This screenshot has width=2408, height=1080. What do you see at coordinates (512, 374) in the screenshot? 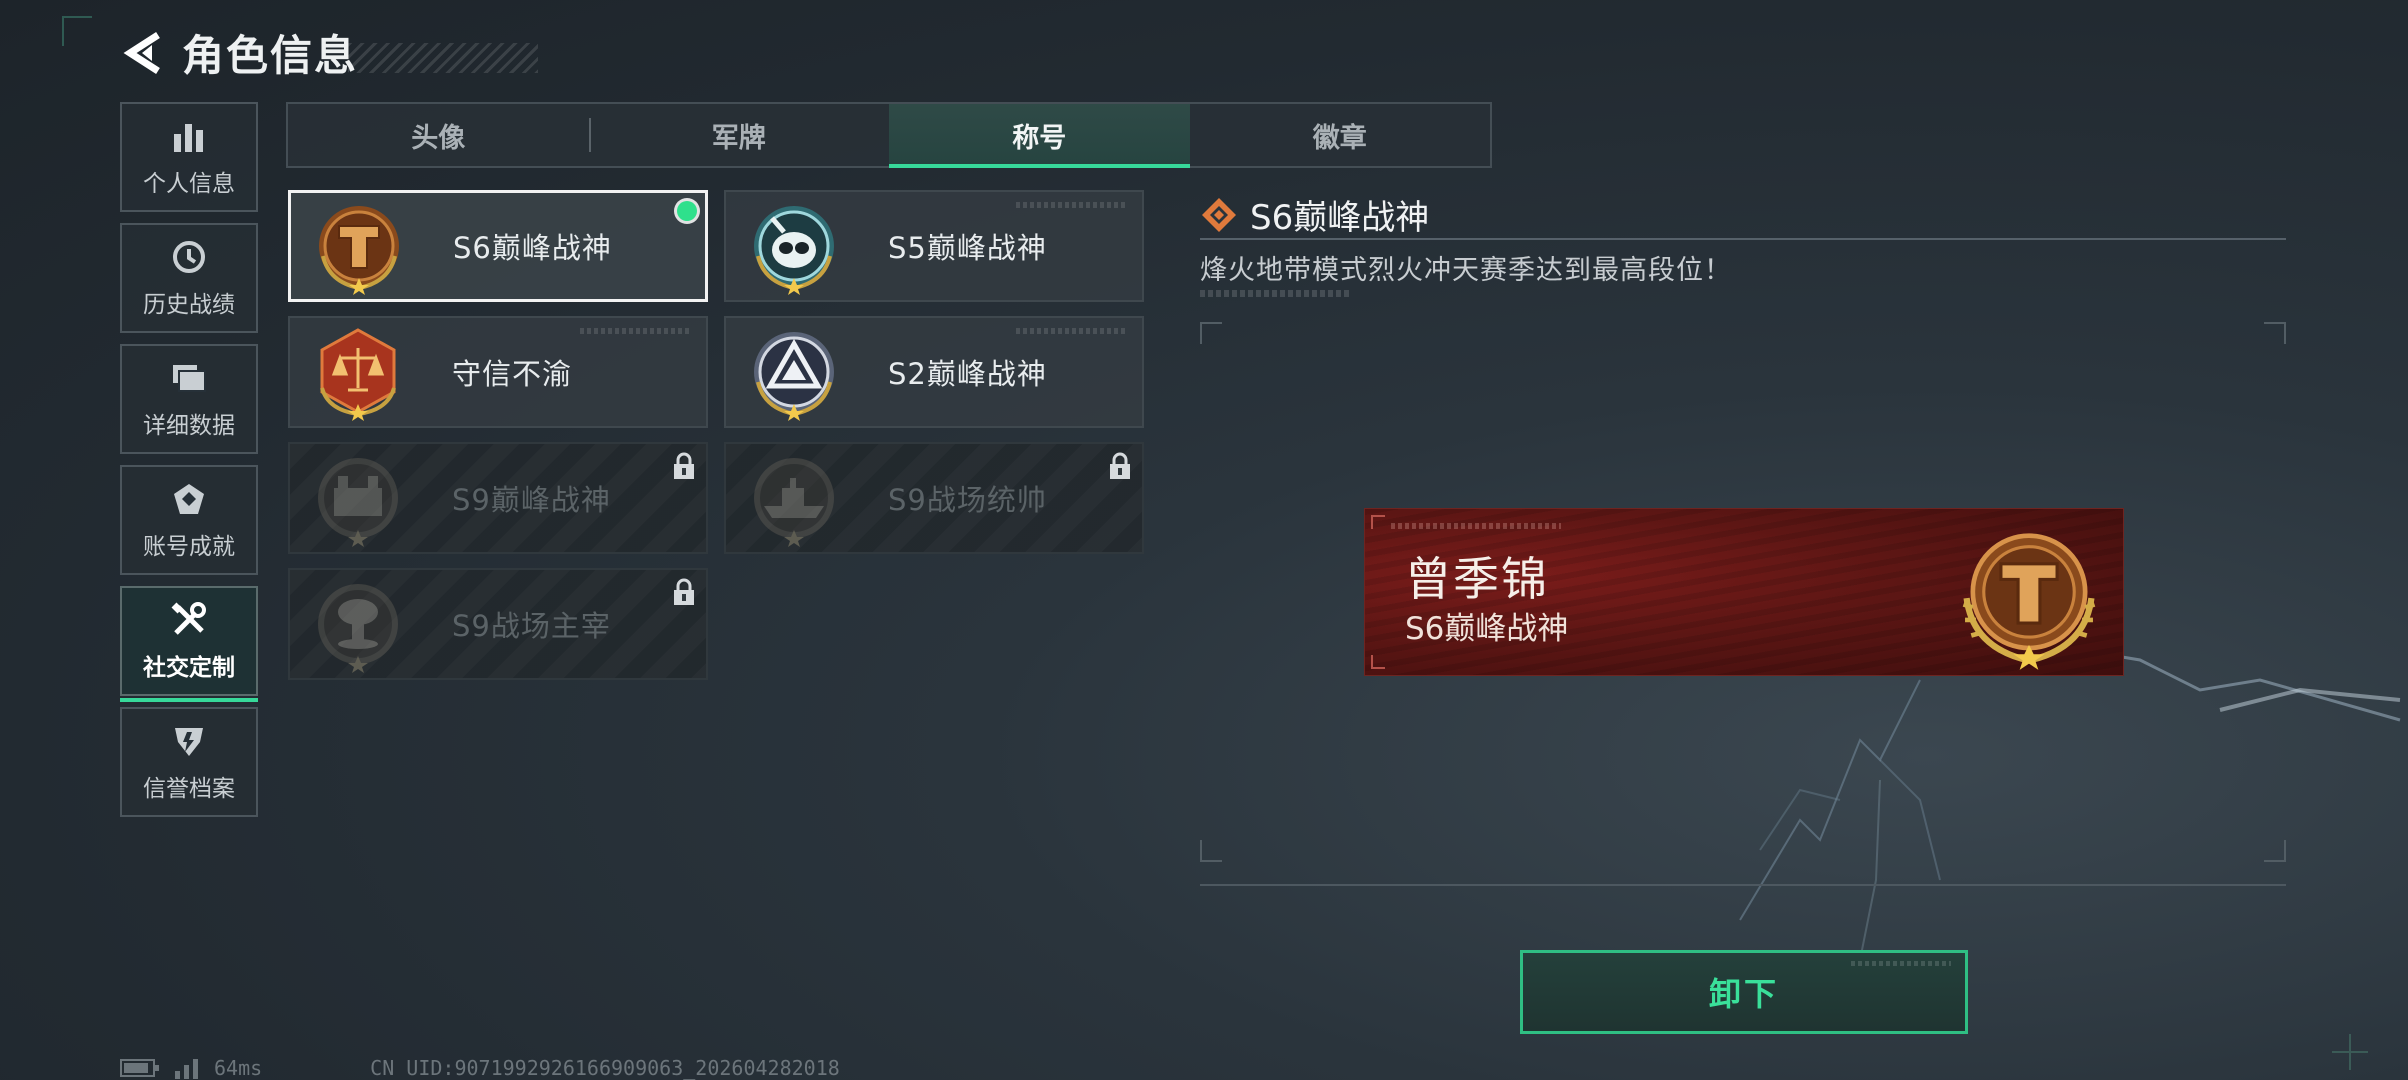
I see `title-label: 守信不渝` at bounding box center [512, 374].